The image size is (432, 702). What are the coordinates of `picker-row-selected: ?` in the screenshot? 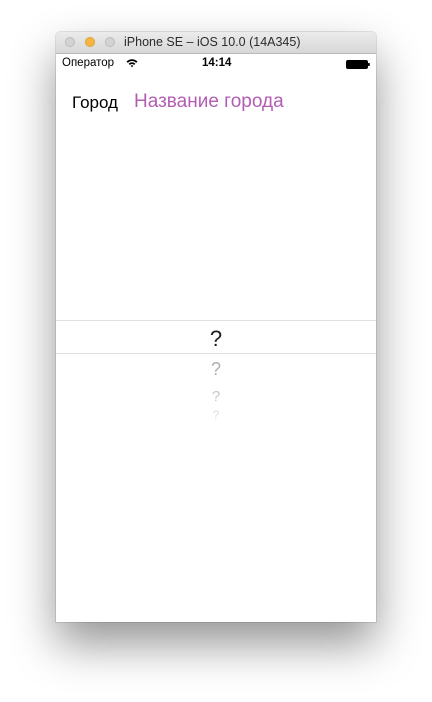 It's located at (216, 339).